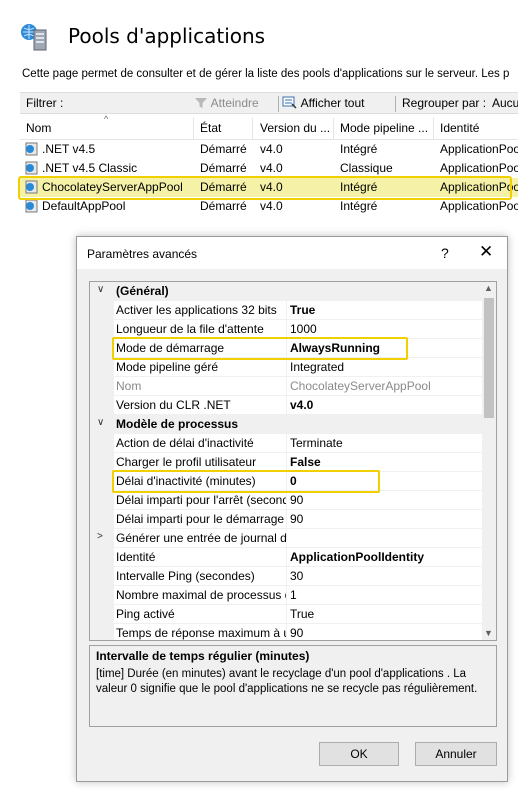 Image resolution: width=518 pixels, height=790 pixels. I want to click on property-value: 1, so click(385, 595).